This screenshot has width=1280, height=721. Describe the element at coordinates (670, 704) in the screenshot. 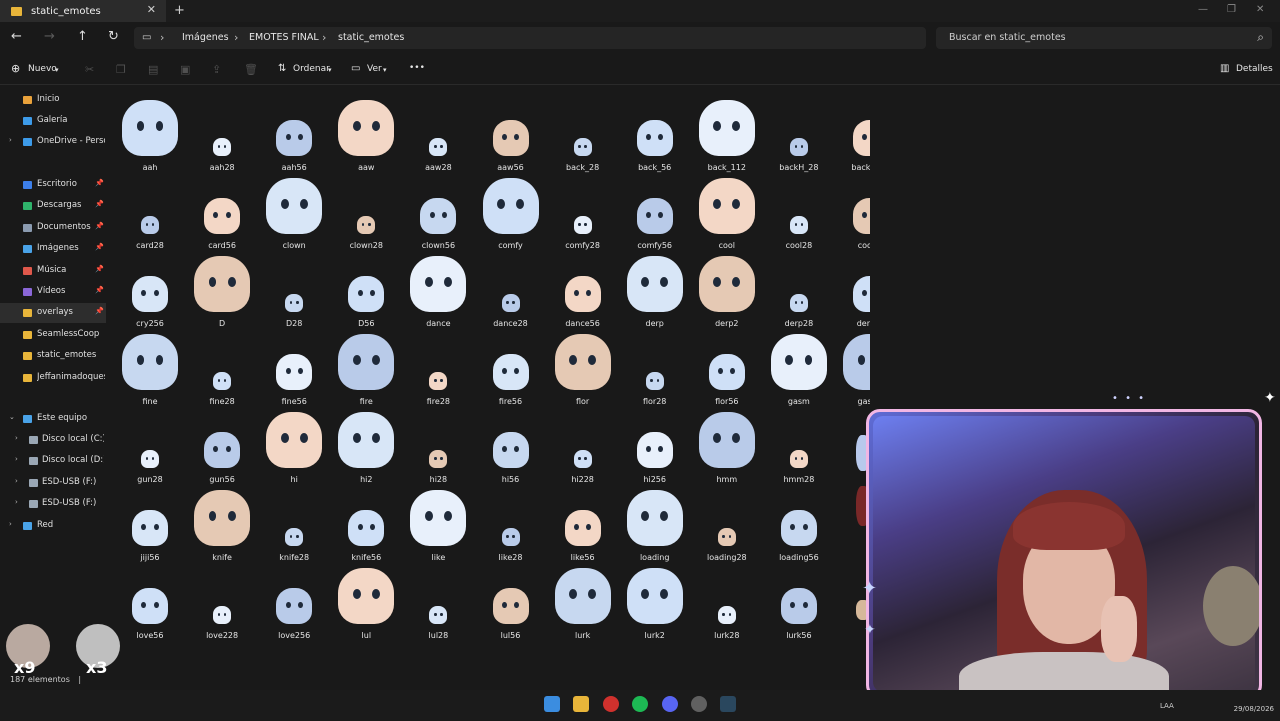

I see `discord-icon` at that location.